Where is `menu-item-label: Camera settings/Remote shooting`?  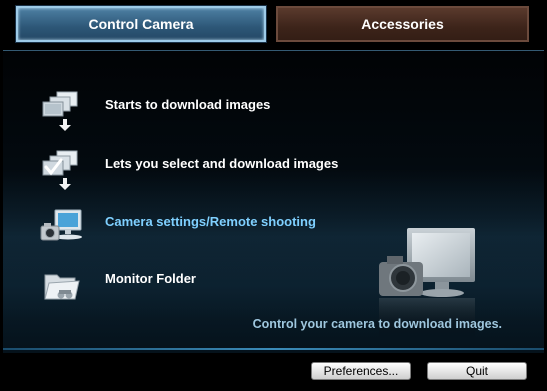
menu-item-label: Camera settings/Remote shooting is located at coordinates (210, 221).